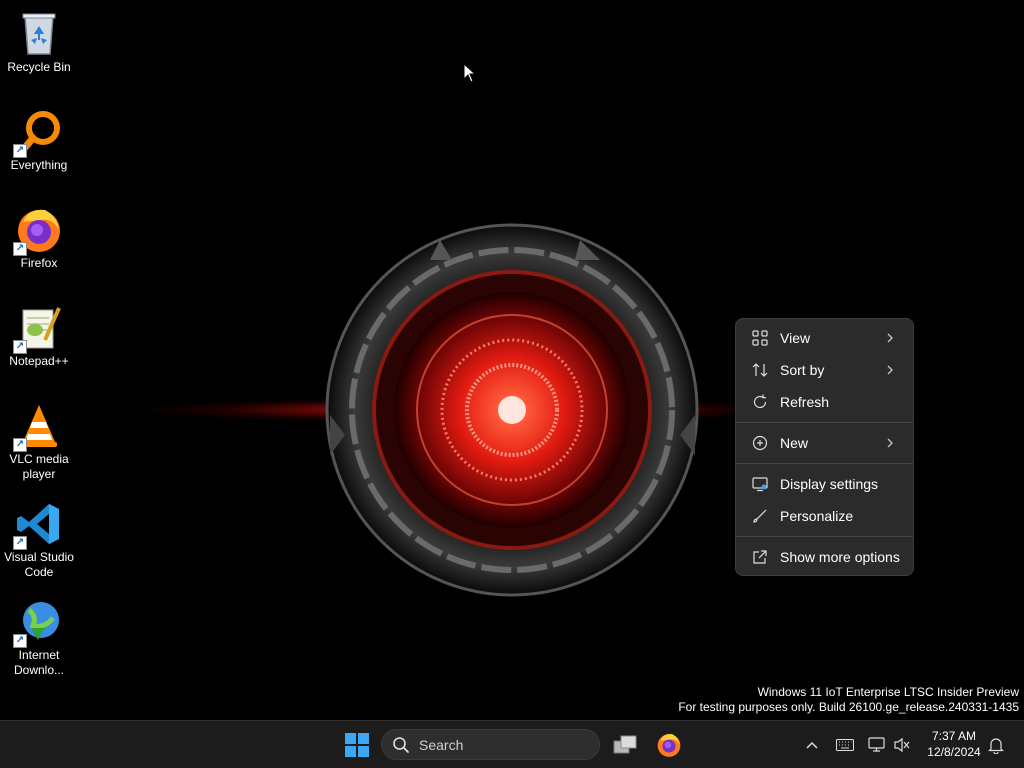  Describe the element at coordinates (954, 752) in the screenshot. I see `clock-date: 12/8/2024` at that location.